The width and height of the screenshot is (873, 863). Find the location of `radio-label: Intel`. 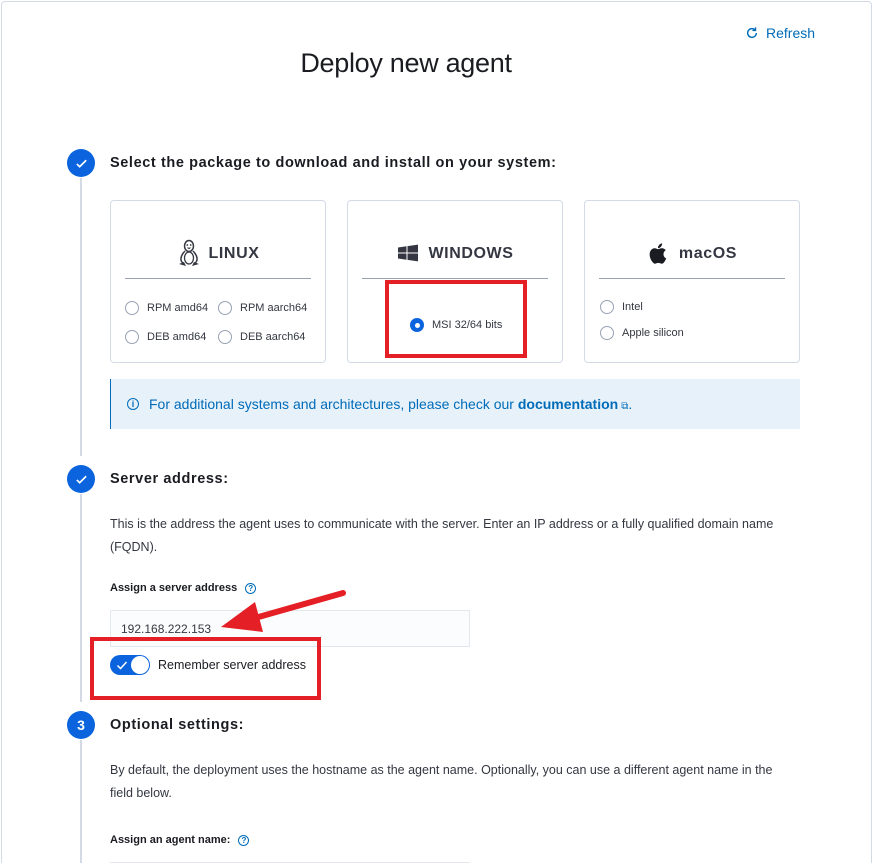

radio-label: Intel is located at coordinates (632, 307).